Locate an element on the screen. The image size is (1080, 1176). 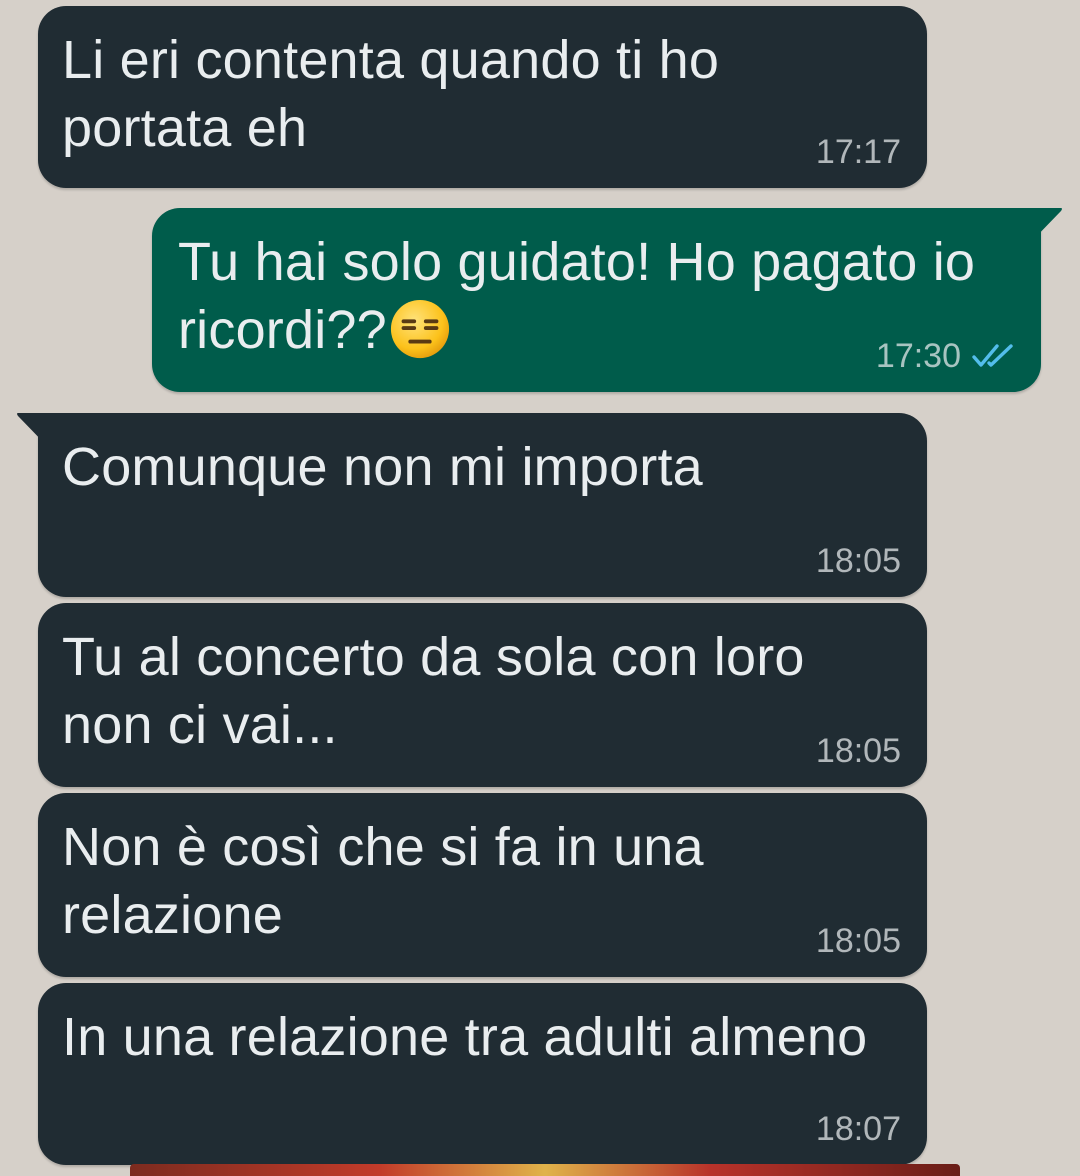
message-bubble-incoming: In una relazione tra adulti almeno 18:07 is located at coordinates (482, 1074).